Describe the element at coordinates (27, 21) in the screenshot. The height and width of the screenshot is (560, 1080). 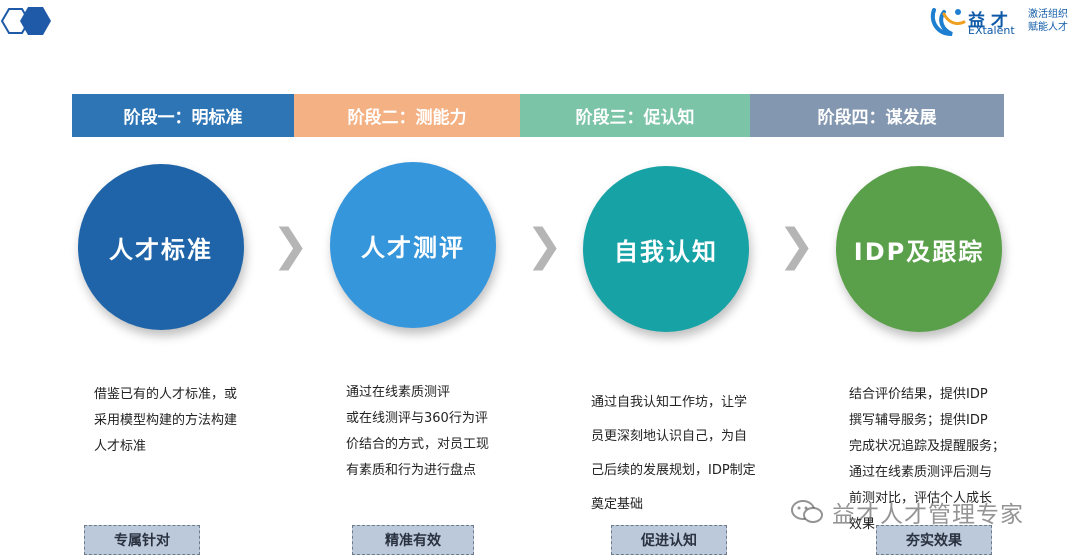
I see `hexagon-decoration-icon` at that location.